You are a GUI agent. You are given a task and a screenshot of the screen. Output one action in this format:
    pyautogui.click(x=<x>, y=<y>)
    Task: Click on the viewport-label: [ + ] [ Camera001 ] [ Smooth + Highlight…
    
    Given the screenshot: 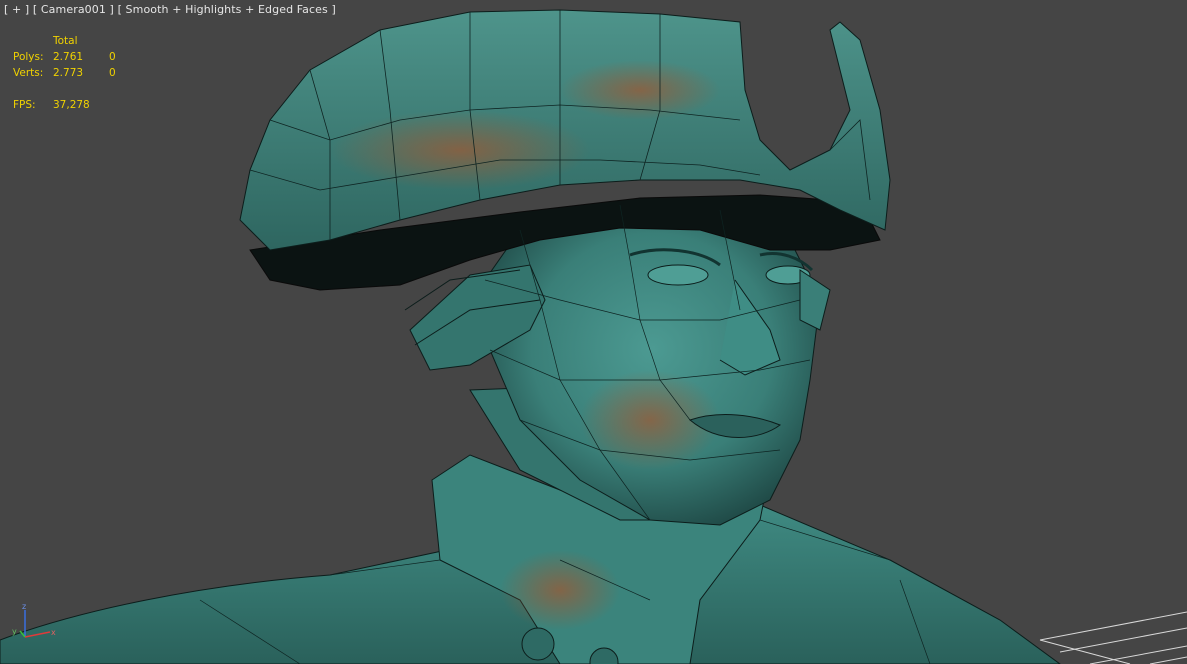 What is the action you would take?
    pyautogui.click(x=170, y=9)
    